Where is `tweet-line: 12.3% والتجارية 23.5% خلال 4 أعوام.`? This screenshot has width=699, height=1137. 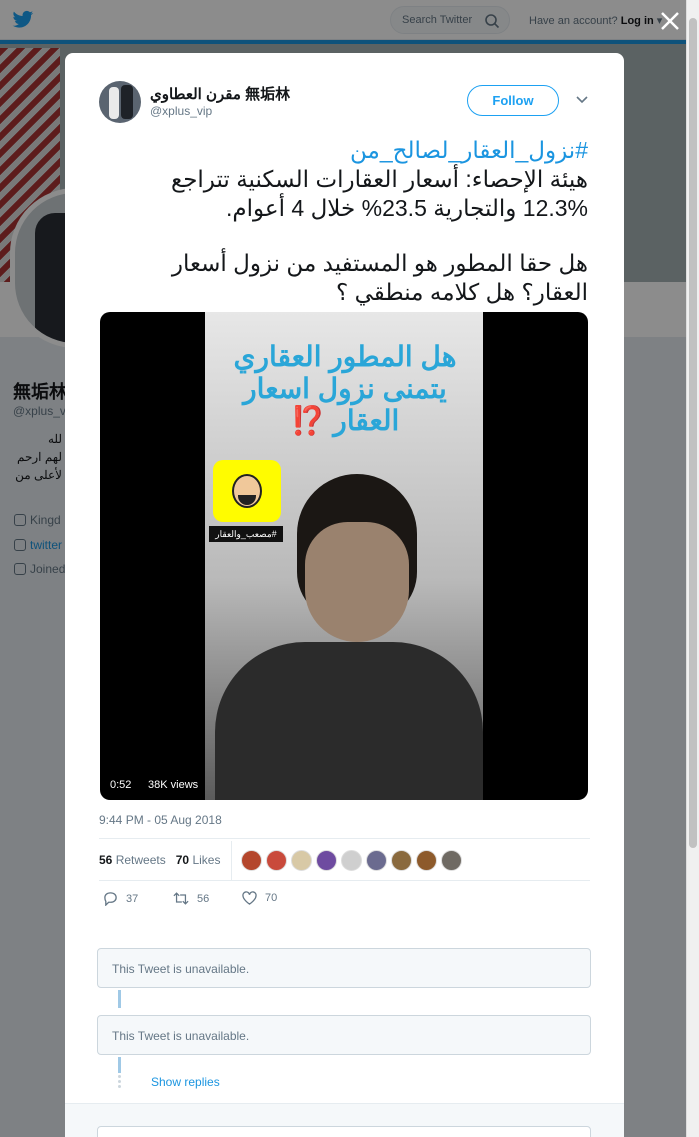
tweet-line: 12.3% والتجارية 23.5% خلال 4 أعوام. is located at coordinates (407, 208).